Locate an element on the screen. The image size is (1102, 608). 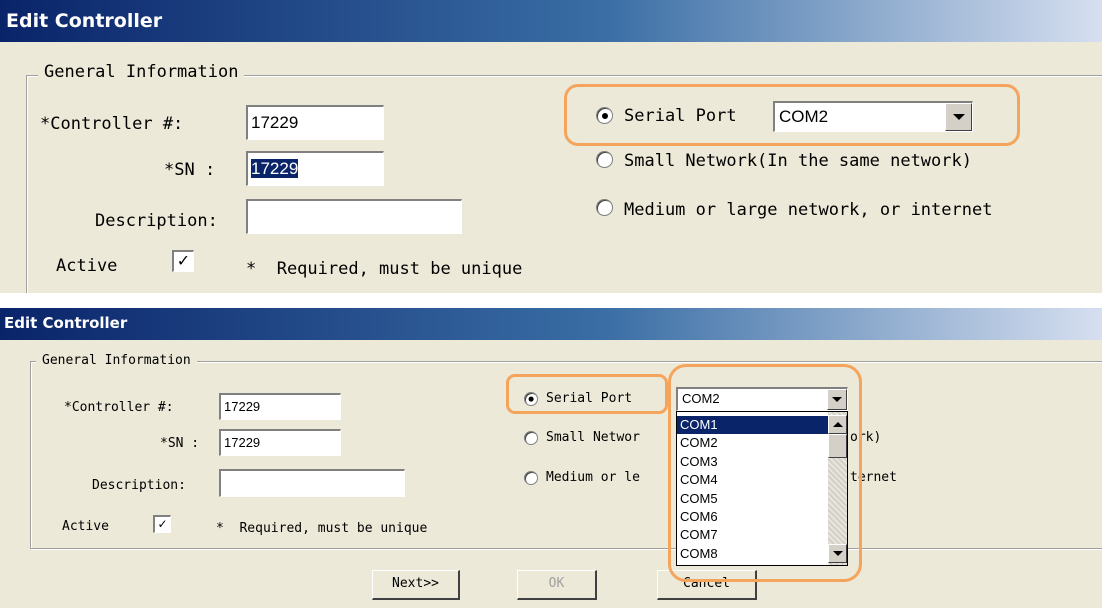
cancel-button: Cancel is located at coordinates (707, 585).